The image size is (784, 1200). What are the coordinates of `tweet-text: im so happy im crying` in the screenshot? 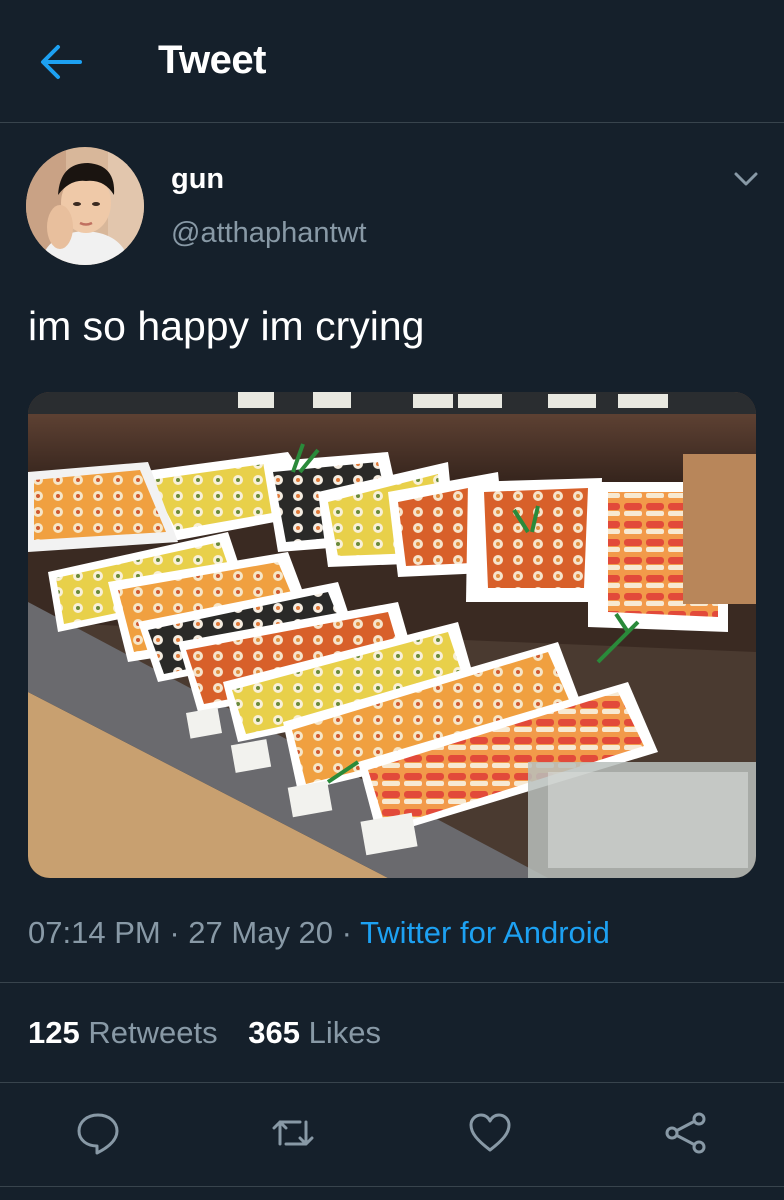 It's located at (226, 326).